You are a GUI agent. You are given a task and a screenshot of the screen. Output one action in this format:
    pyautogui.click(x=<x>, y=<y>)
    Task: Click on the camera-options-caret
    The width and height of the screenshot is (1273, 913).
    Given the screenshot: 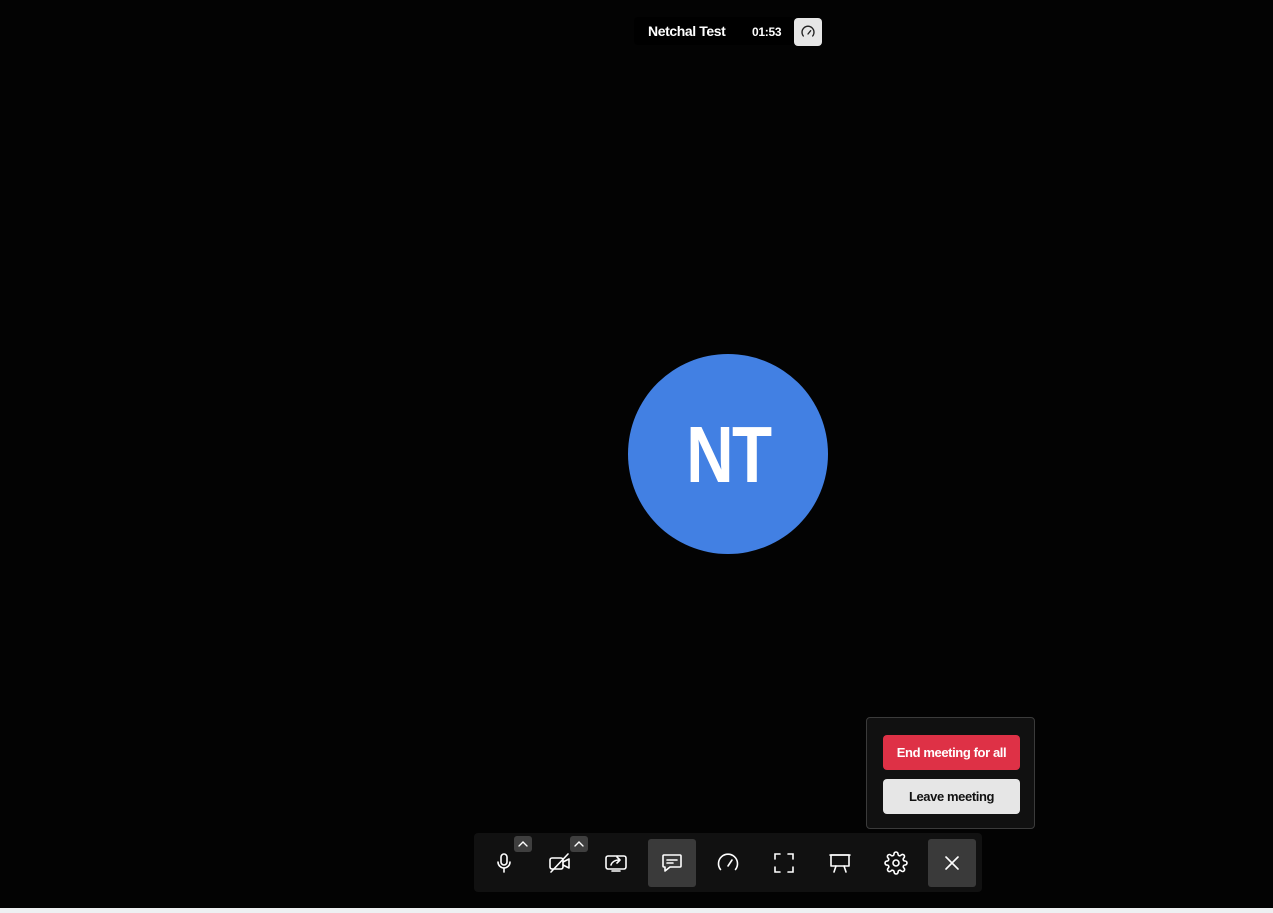 What is the action you would take?
    pyautogui.click(x=579, y=844)
    